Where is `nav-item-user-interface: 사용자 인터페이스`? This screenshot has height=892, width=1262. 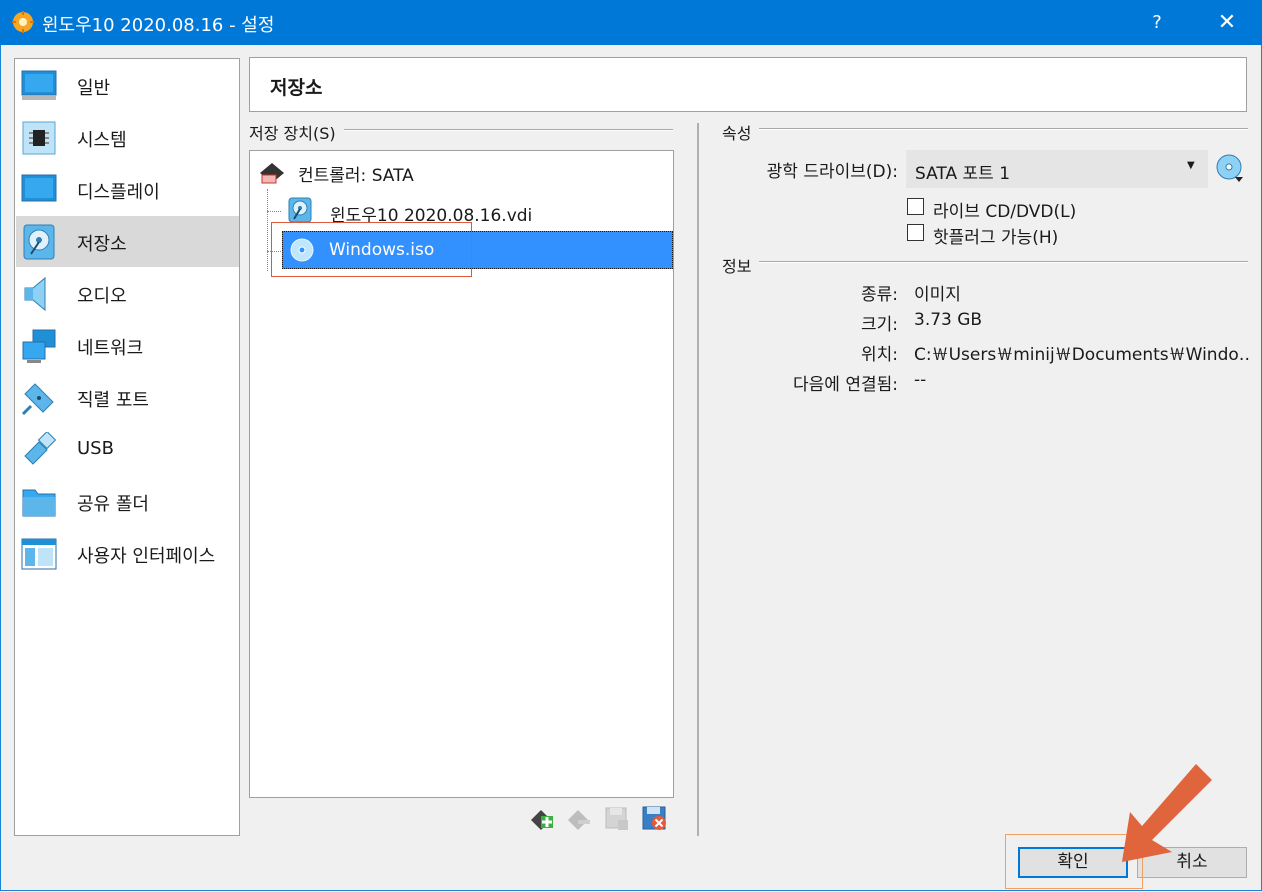
nav-item-user-interface: 사용자 인터페이스 is located at coordinates (127, 553).